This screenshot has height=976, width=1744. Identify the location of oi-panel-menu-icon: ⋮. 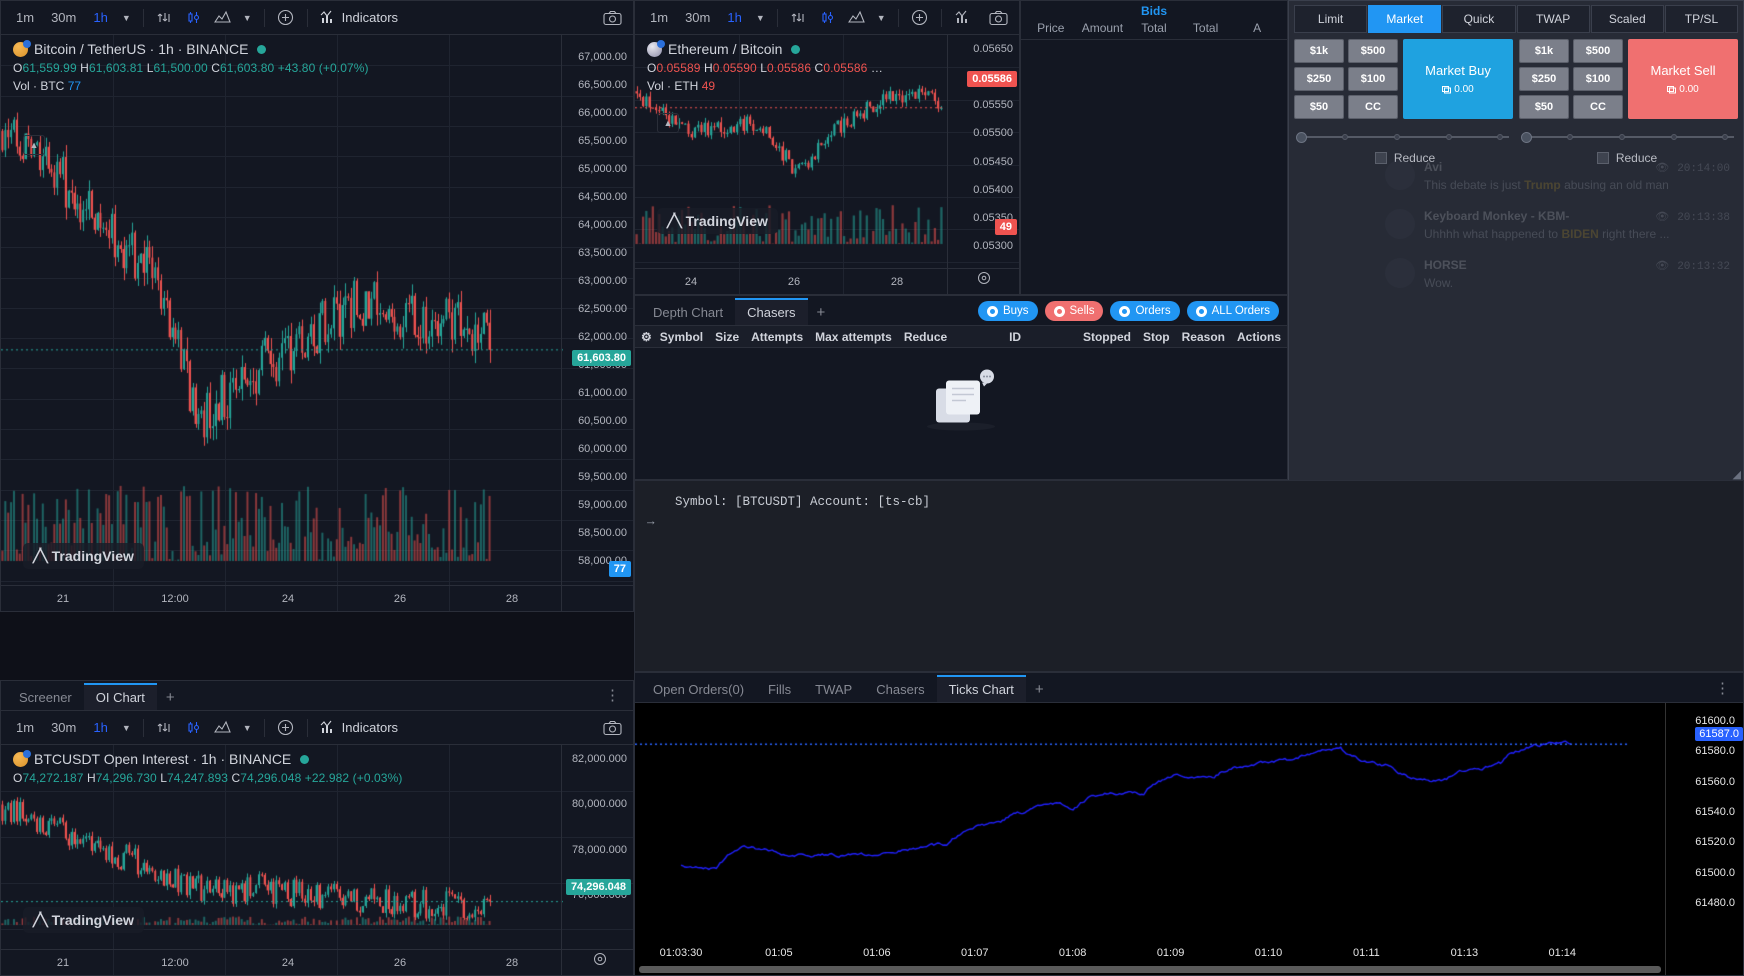
(613, 695).